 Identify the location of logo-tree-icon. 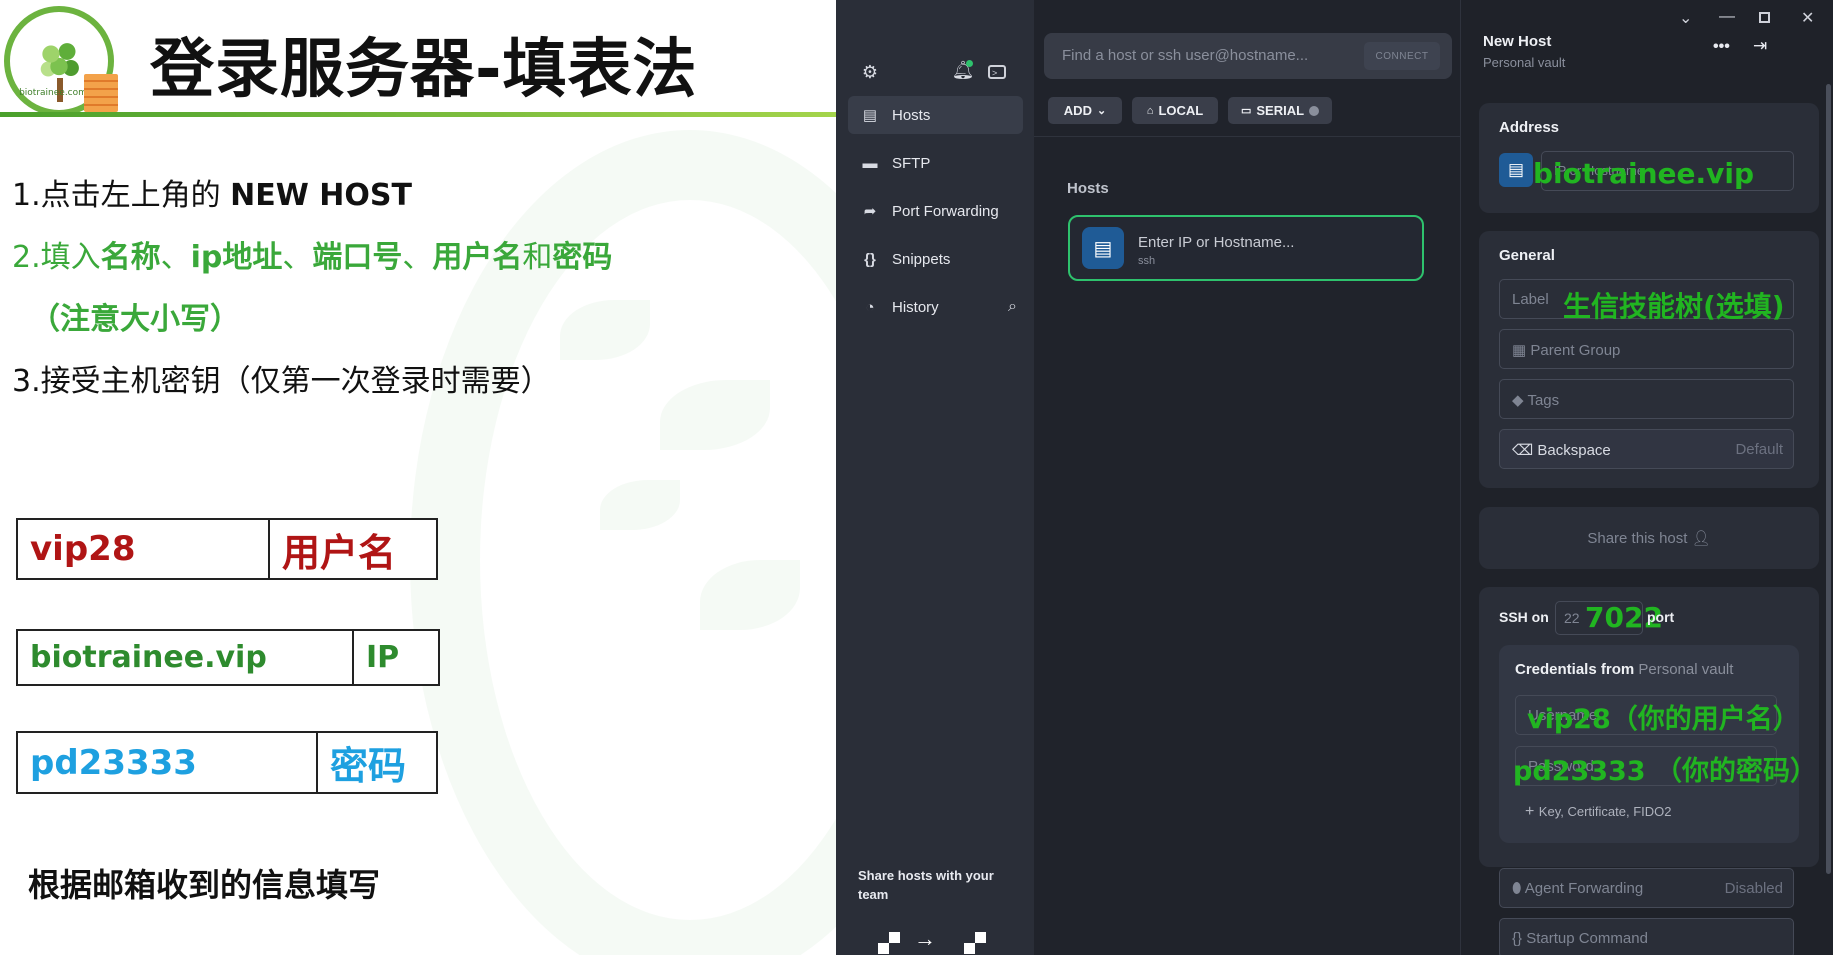
(59, 59).